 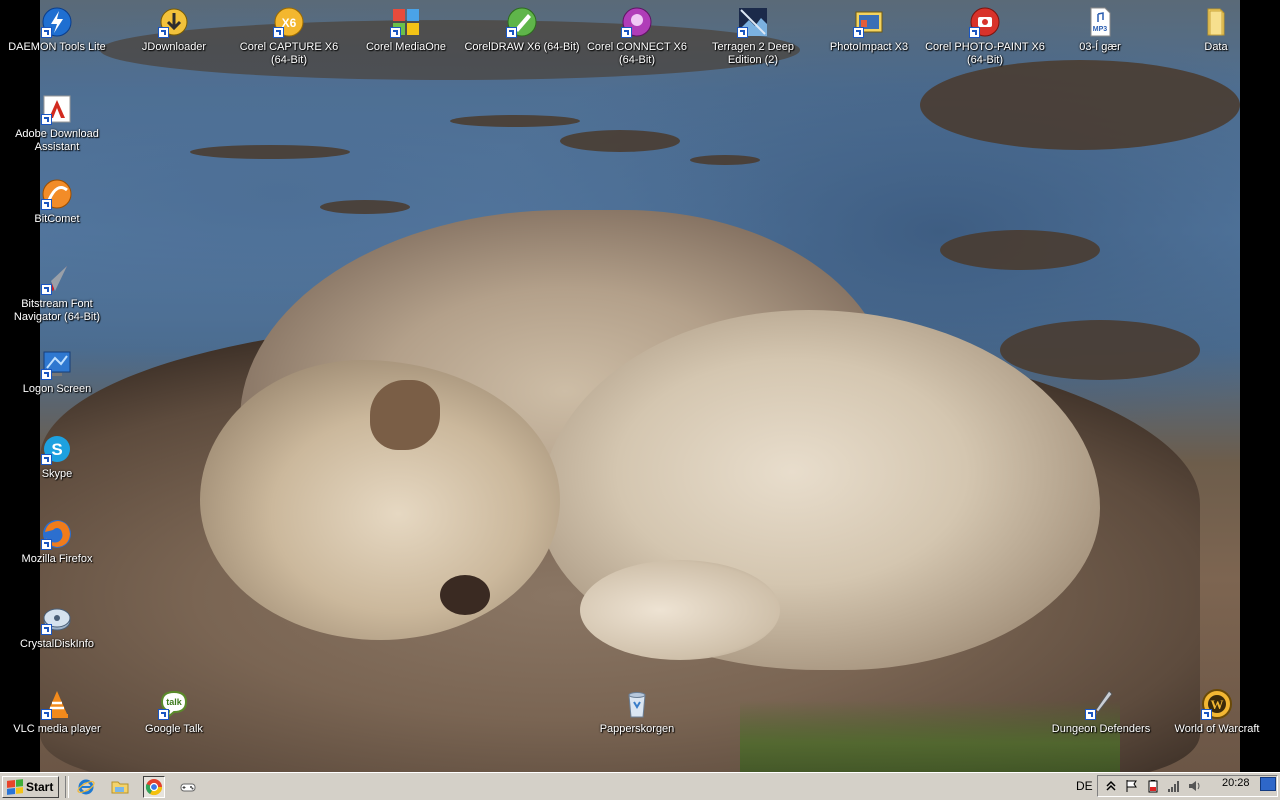 I want to click on wallpaper-wolf-paw, so click(x=680, y=610).